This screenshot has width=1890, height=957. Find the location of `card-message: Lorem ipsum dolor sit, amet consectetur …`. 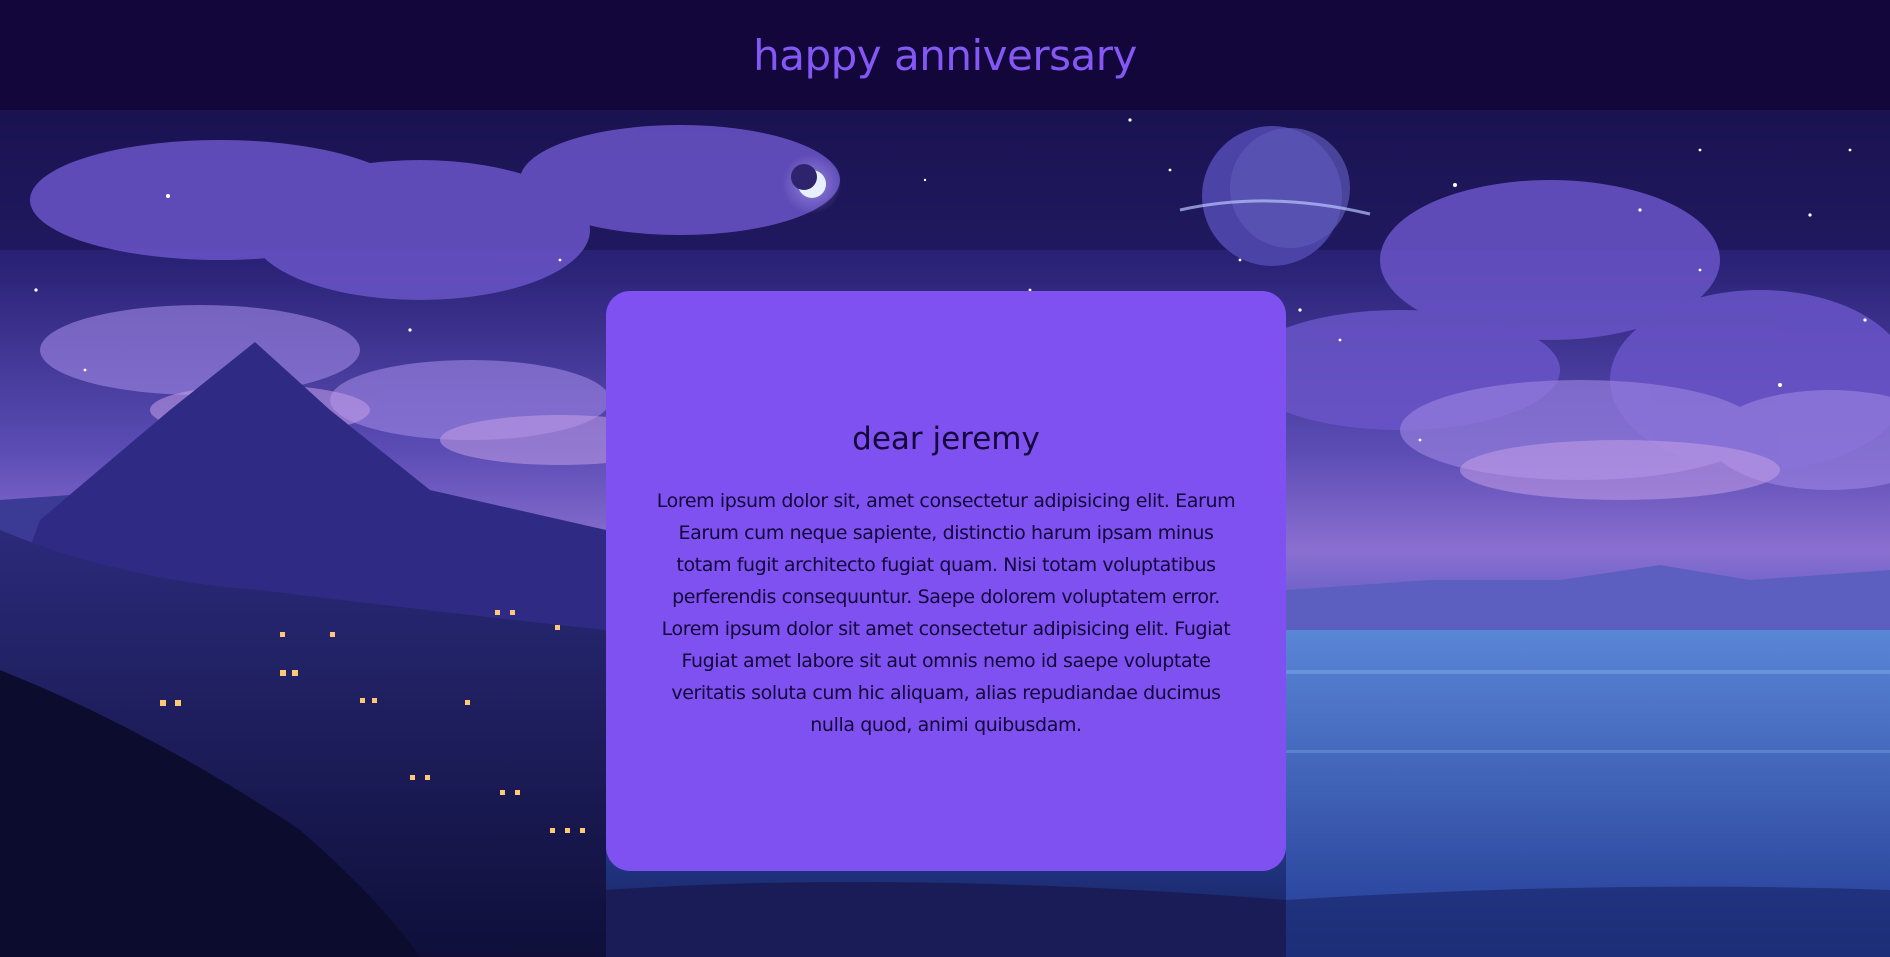

card-message: Lorem ipsum dolor sit, amet consectetur … is located at coordinates (946, 613).